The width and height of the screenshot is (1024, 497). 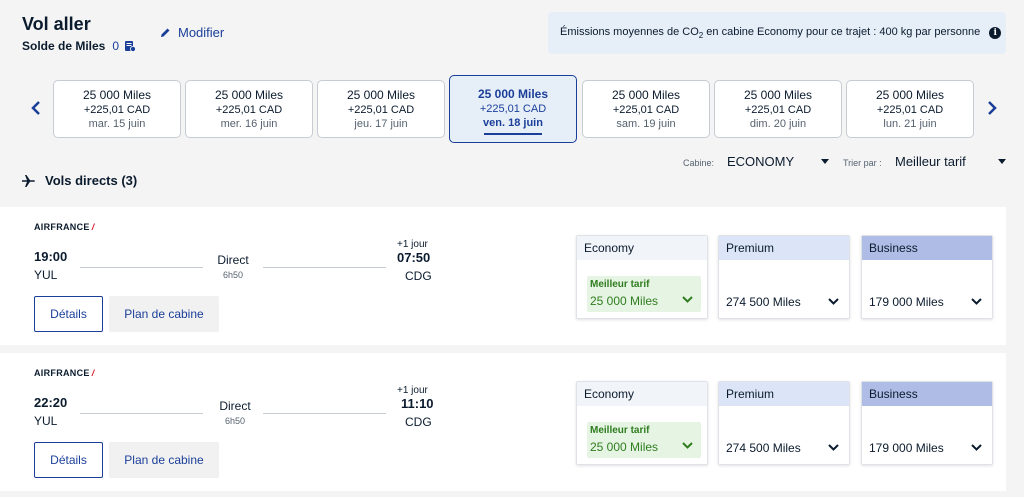 I want to click on date-option: 25 000 Miles +225,01 CAD jeu. 17 juin, so click(x=381, y=109).